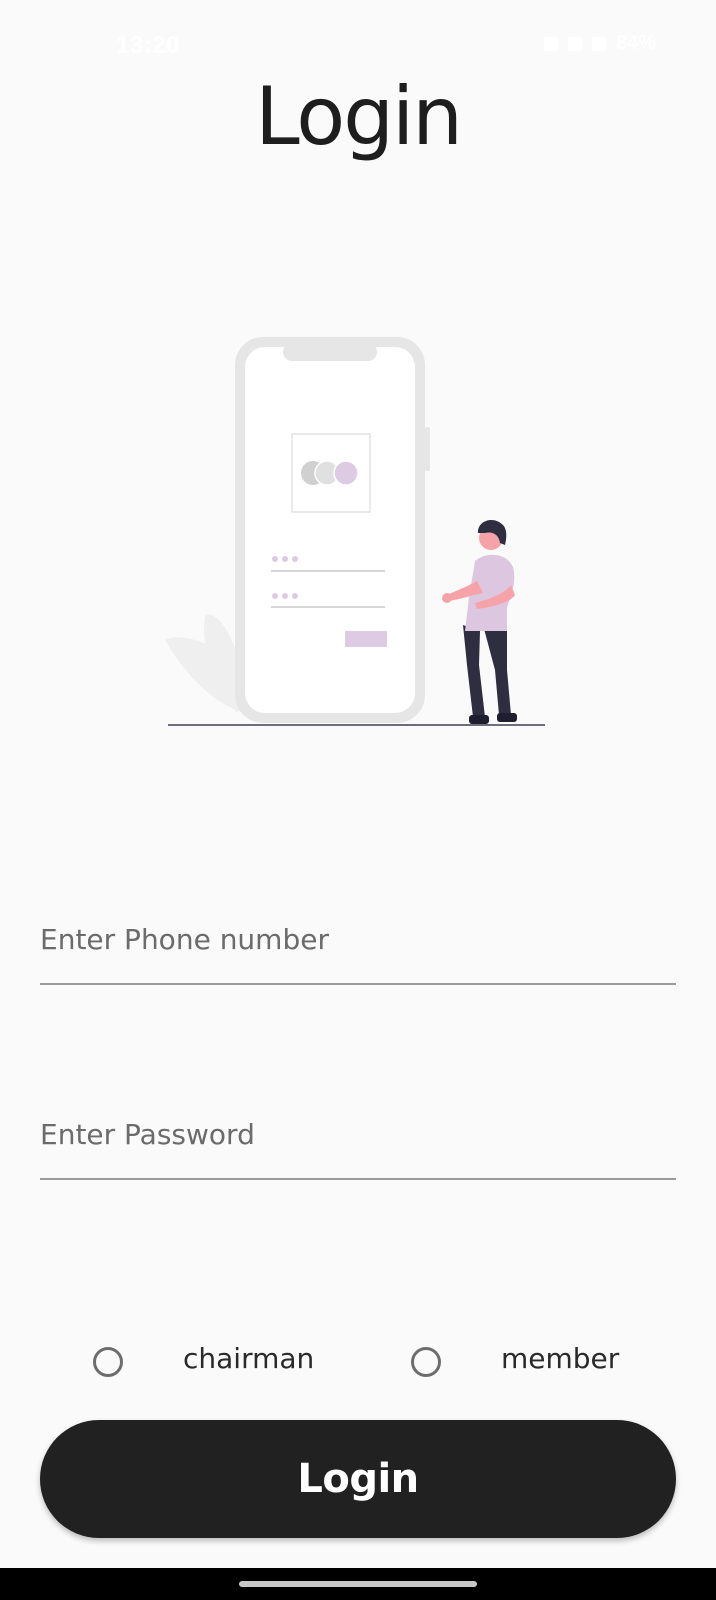  Describe the element at coordinates (330, 352) in the screenshot. I see `phone-notch` at that location.